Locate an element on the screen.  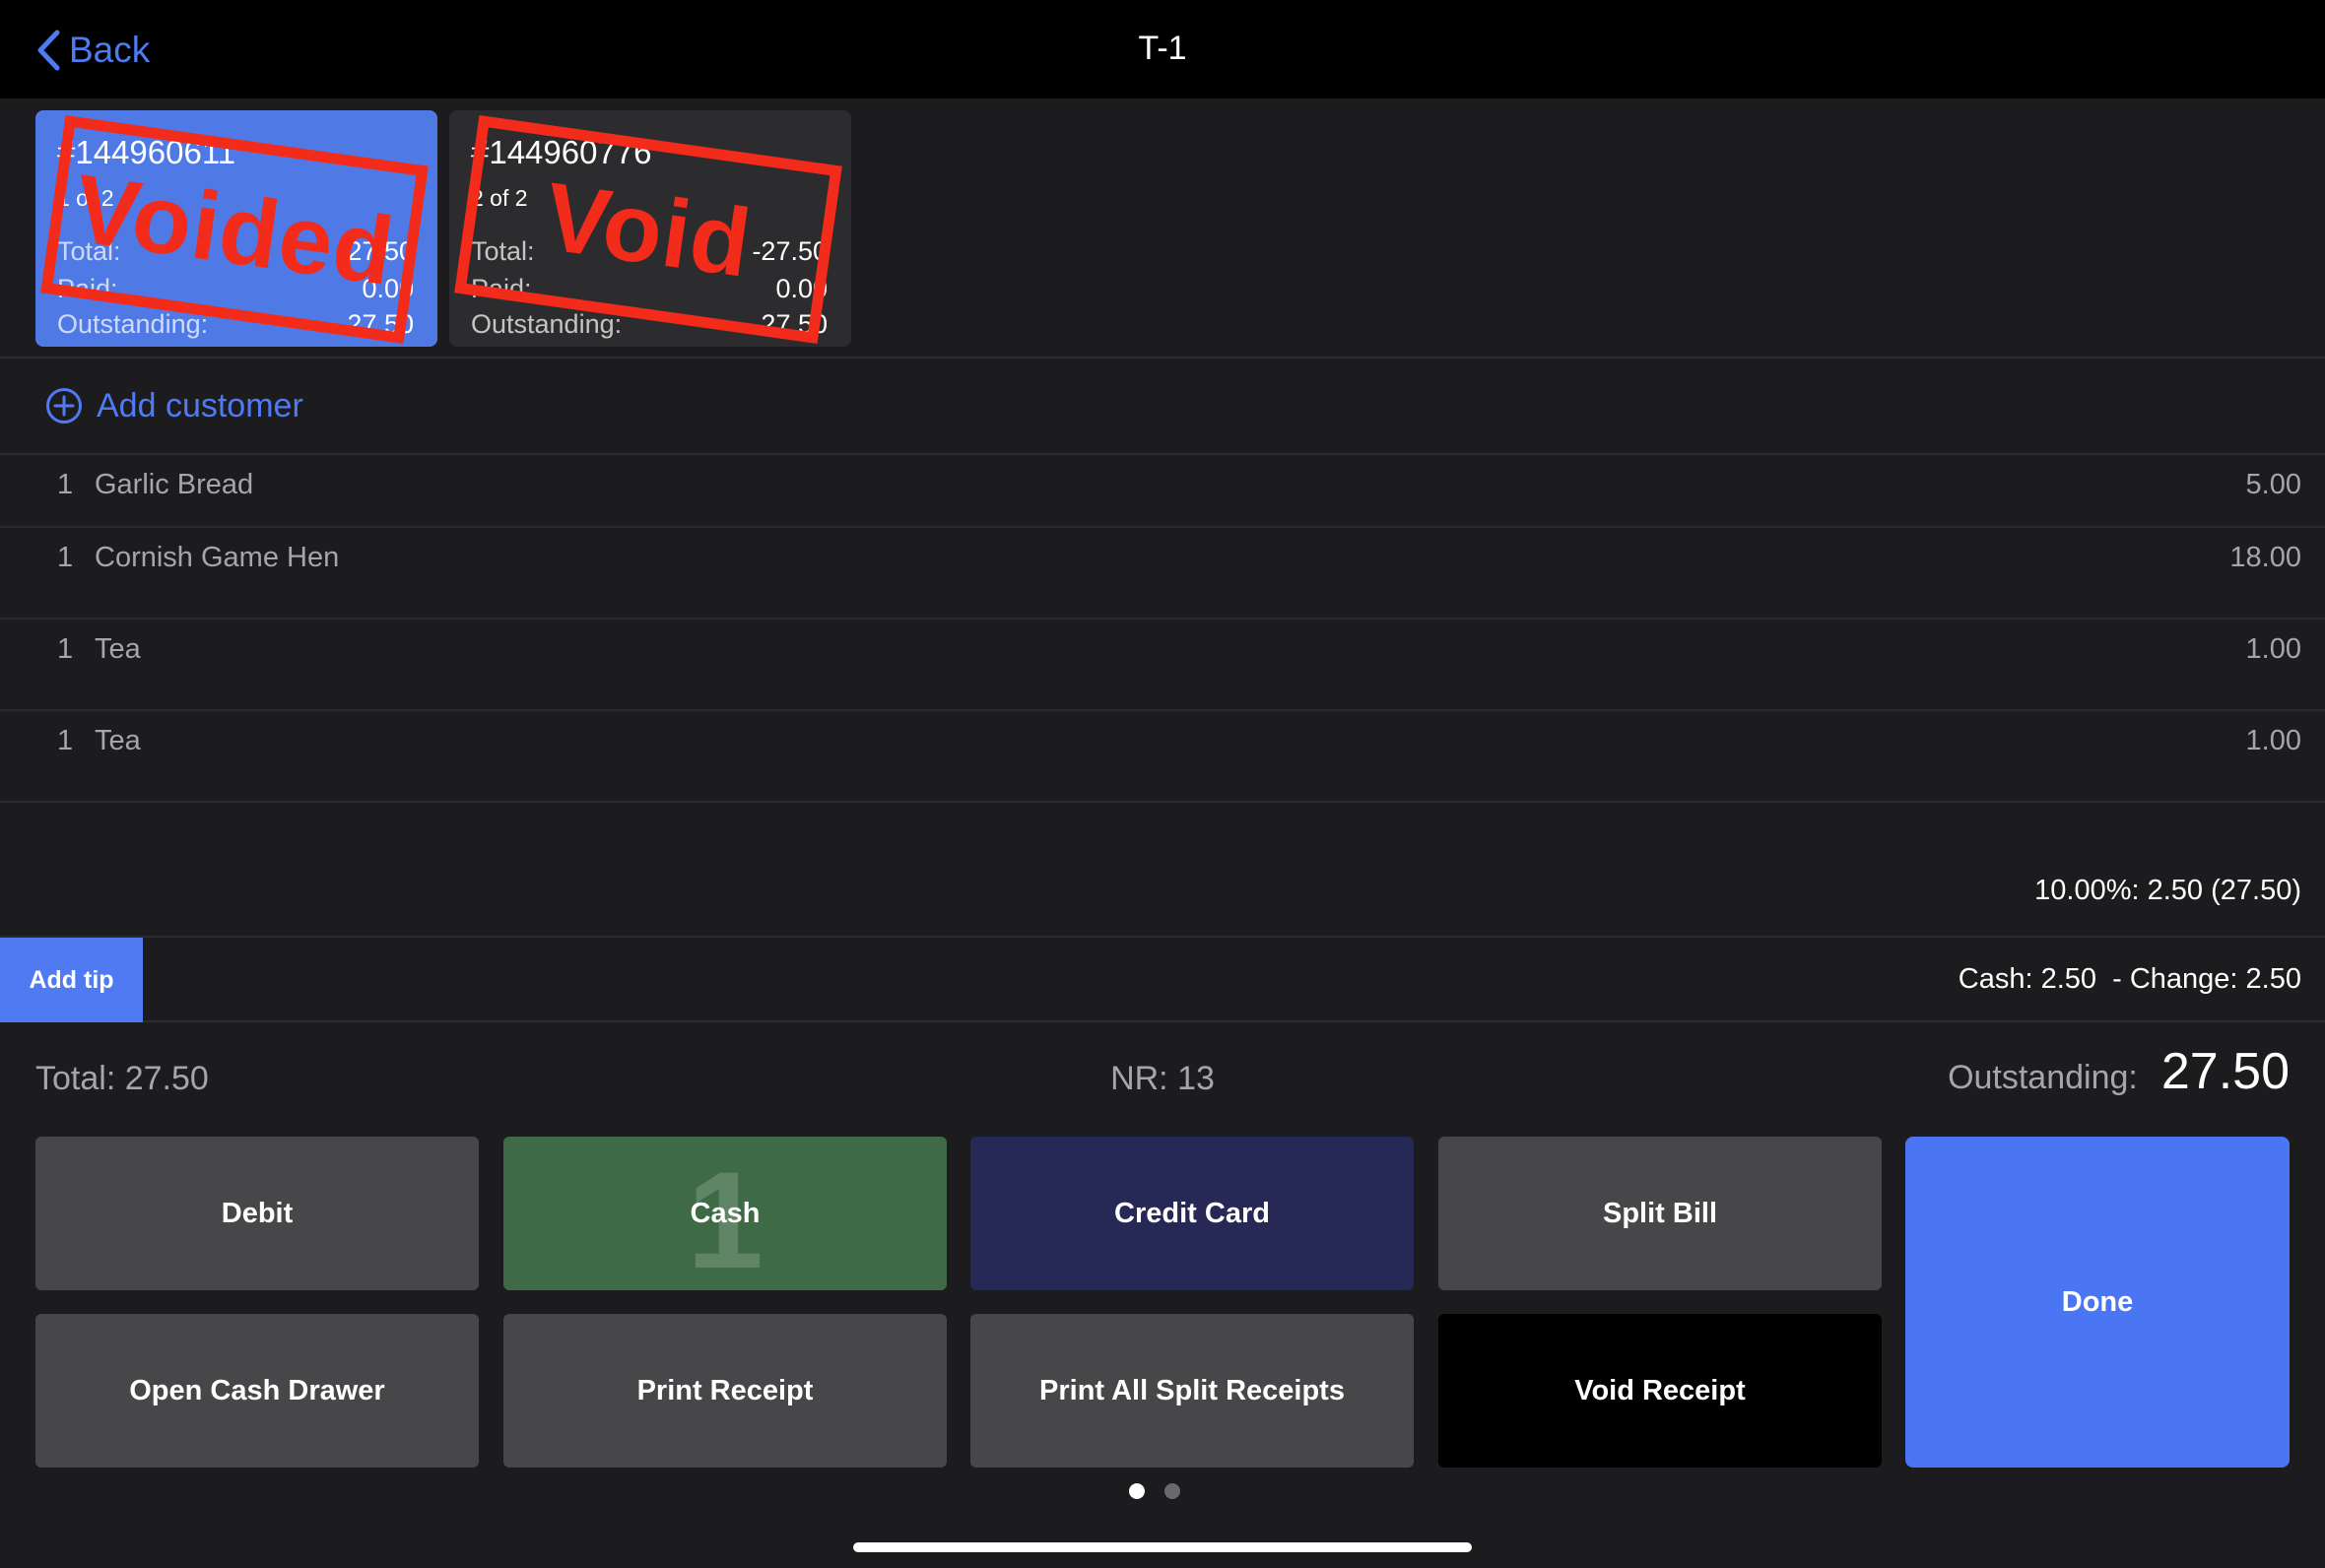
split-bill-label: Split Bill is located at coordinates (1660, 1213).